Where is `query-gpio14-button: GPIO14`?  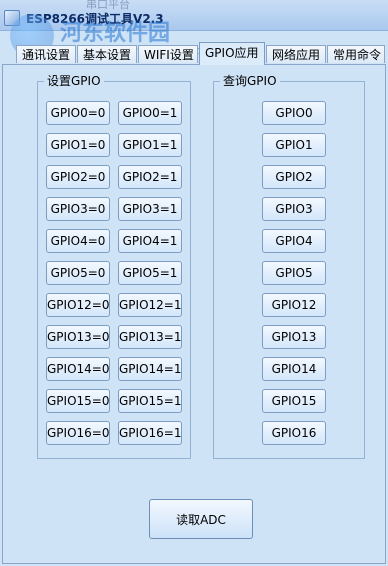
query-gpio14-button: GPIO14 is located at coordinates (294, 369).